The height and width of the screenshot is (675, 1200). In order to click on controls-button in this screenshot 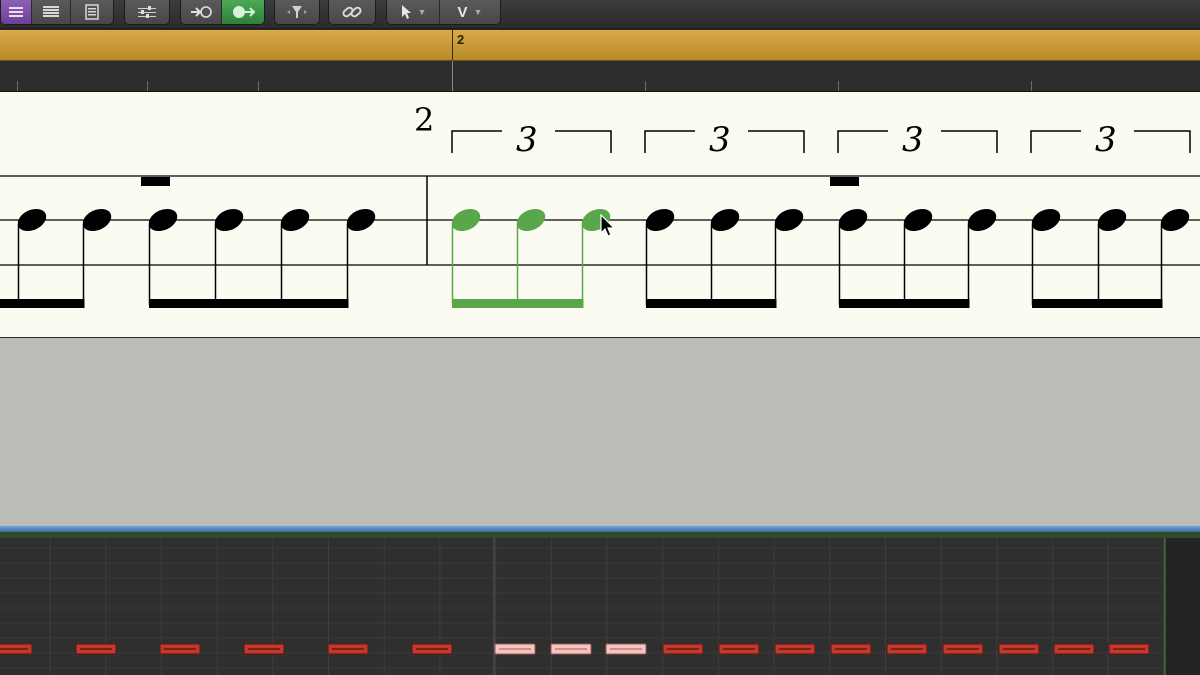, I will do `click(147, 12)`.